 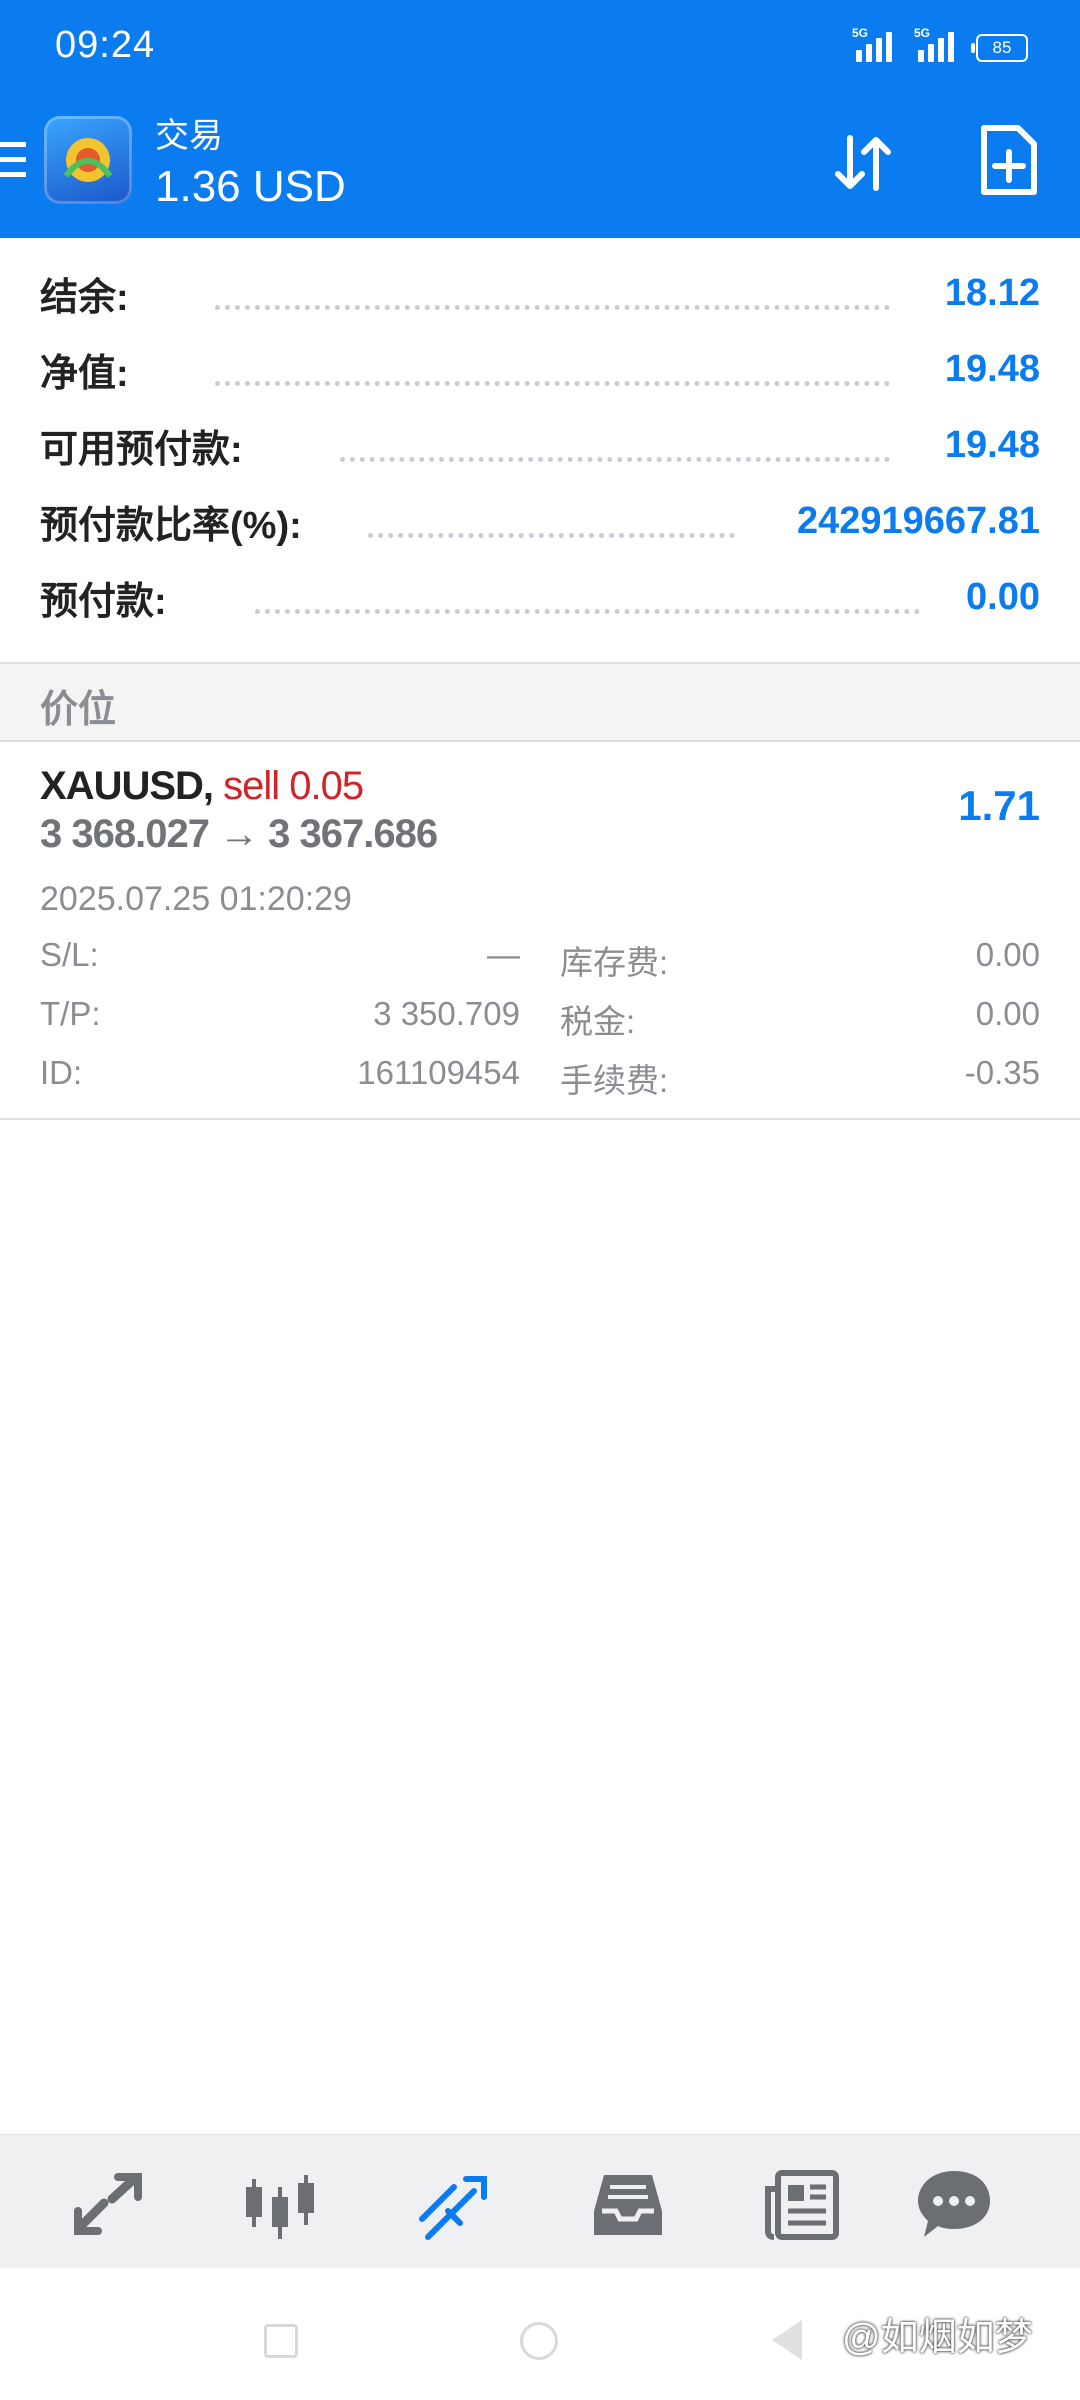 What do you see at coordinates (281, 2341) in the screenshot?
I see `recent-apps-icon` at bounding box center [281, 2341].